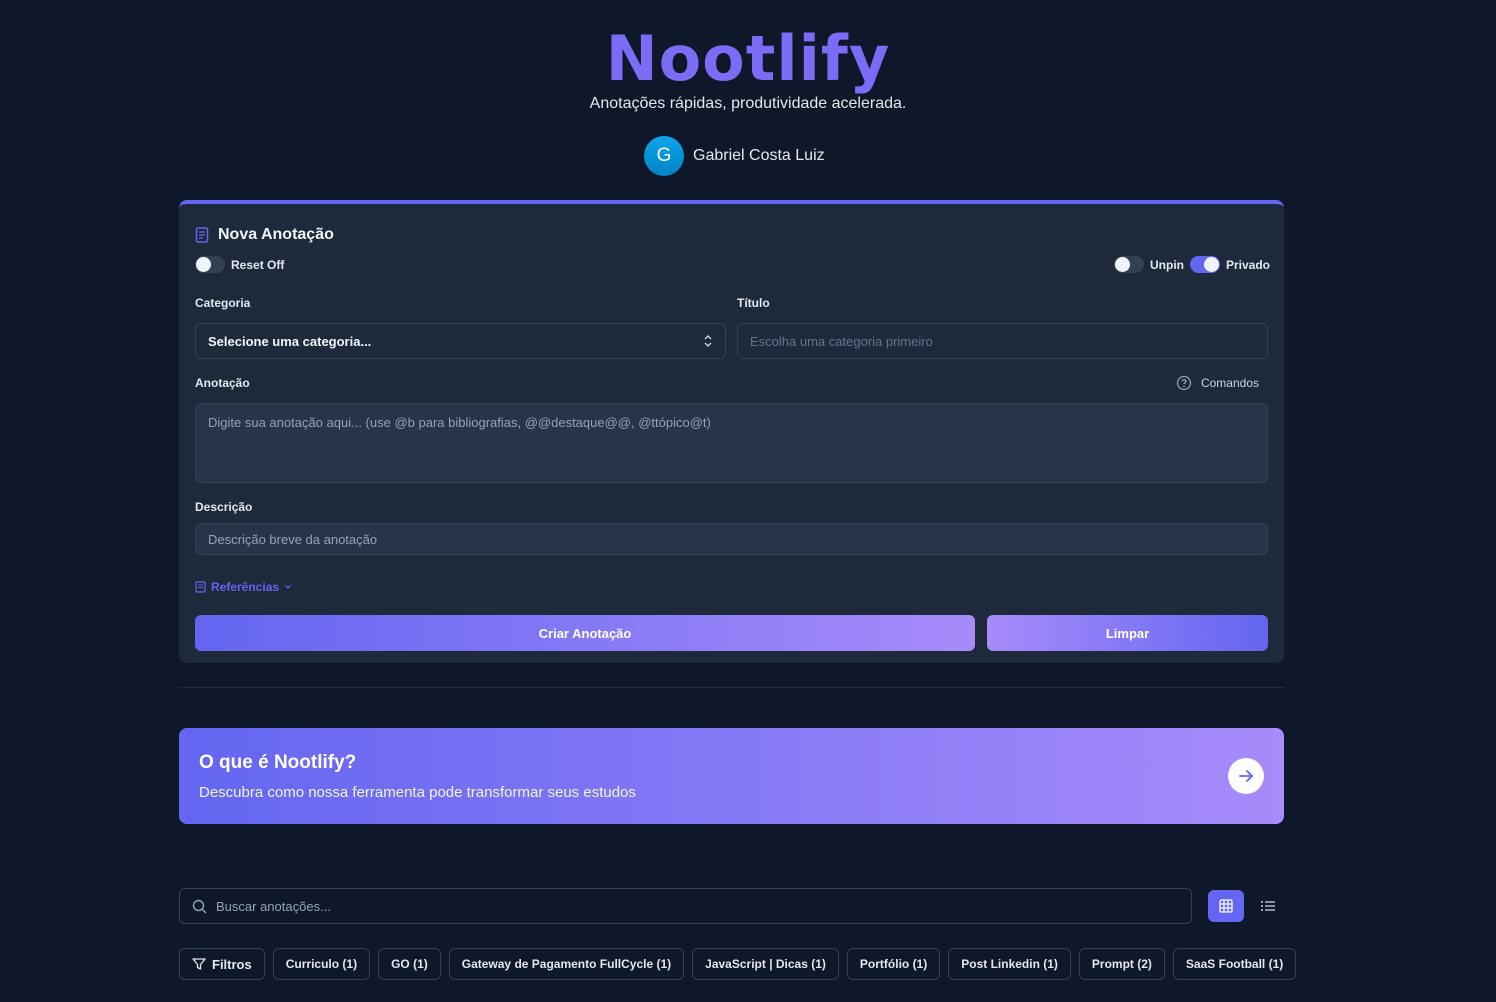 Image resolution: width=1496 pixels, height=1002 pixels. What do you see at coordinates (1184, 383) in the screenshot?
I see `help-circle-icon` at bounding box center [1184, 383].